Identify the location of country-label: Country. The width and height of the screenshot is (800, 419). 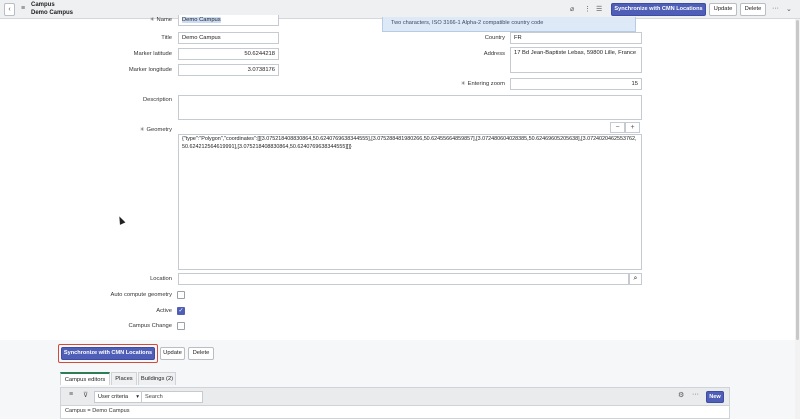
(494, 38).